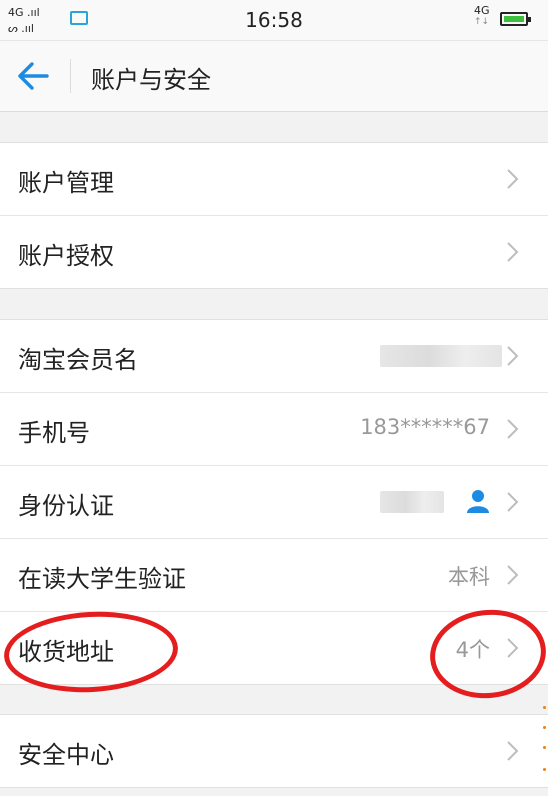 This screenshot has height=796, width=548. I want to click on page-title: 账户与安全, so click(151, 80).